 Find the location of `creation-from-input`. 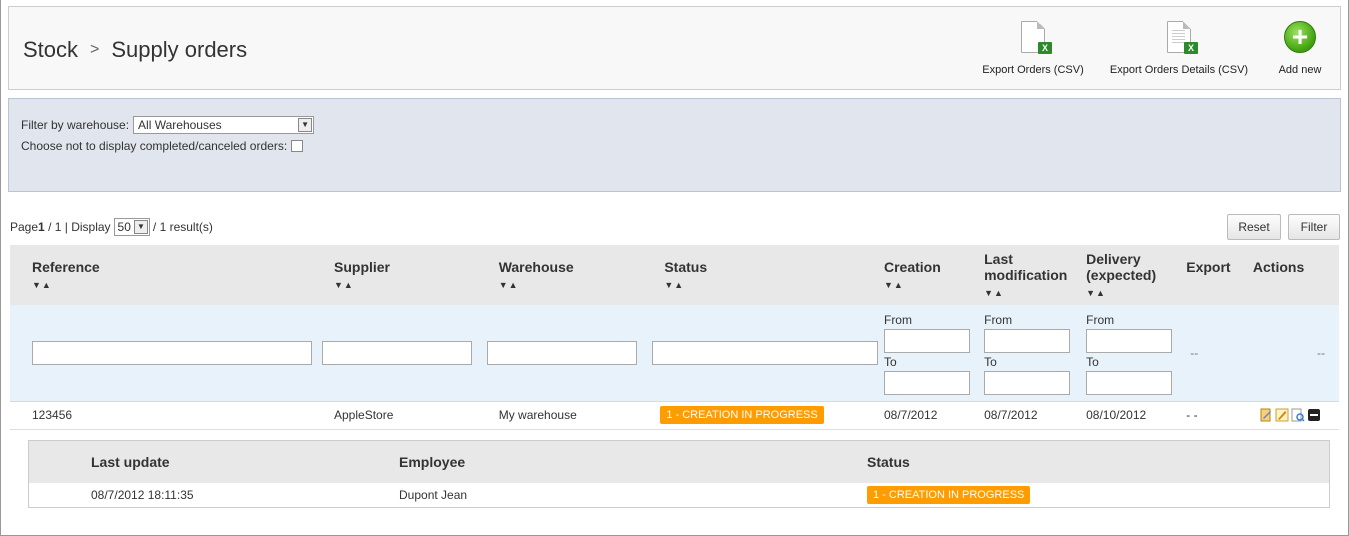

creation-from-input is located at coordinates (926, 340).